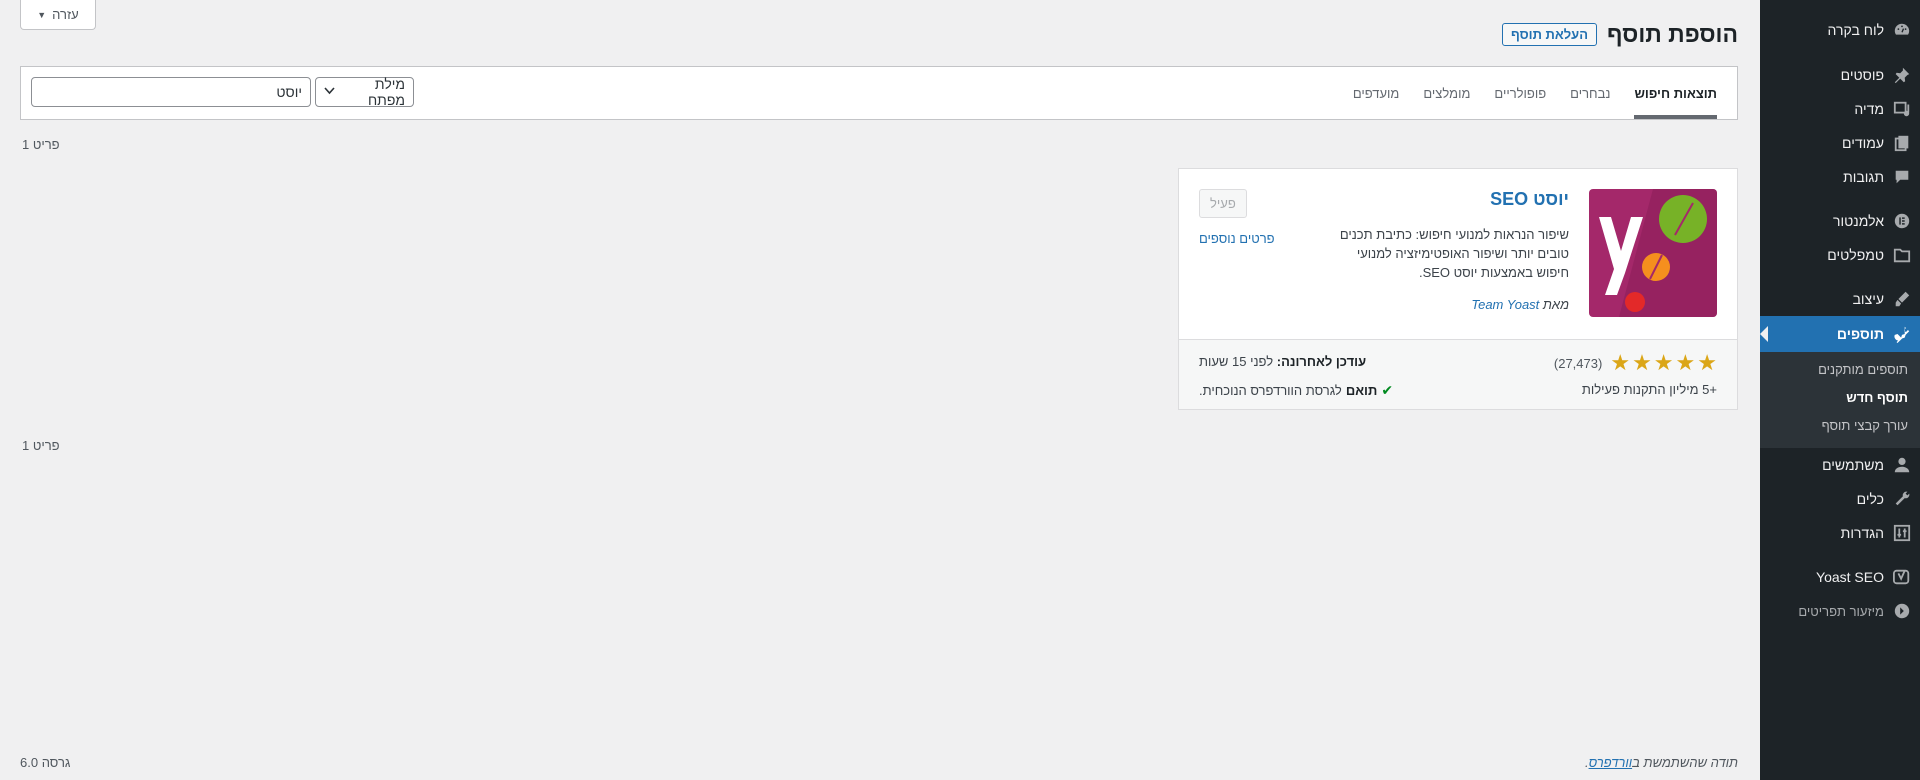  I want to click on sidebar-item-users: משתמשים, so click(1840, 465).